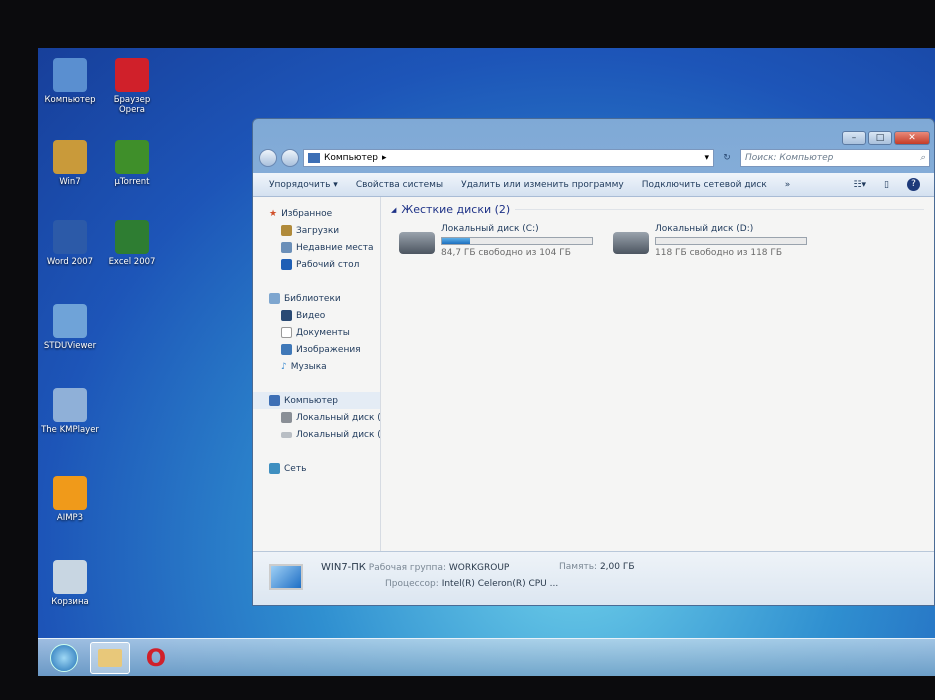 The image size is (935, 700). I want to click on uninstall-program-button: Удалить или изменить программу, so click(542, 185).